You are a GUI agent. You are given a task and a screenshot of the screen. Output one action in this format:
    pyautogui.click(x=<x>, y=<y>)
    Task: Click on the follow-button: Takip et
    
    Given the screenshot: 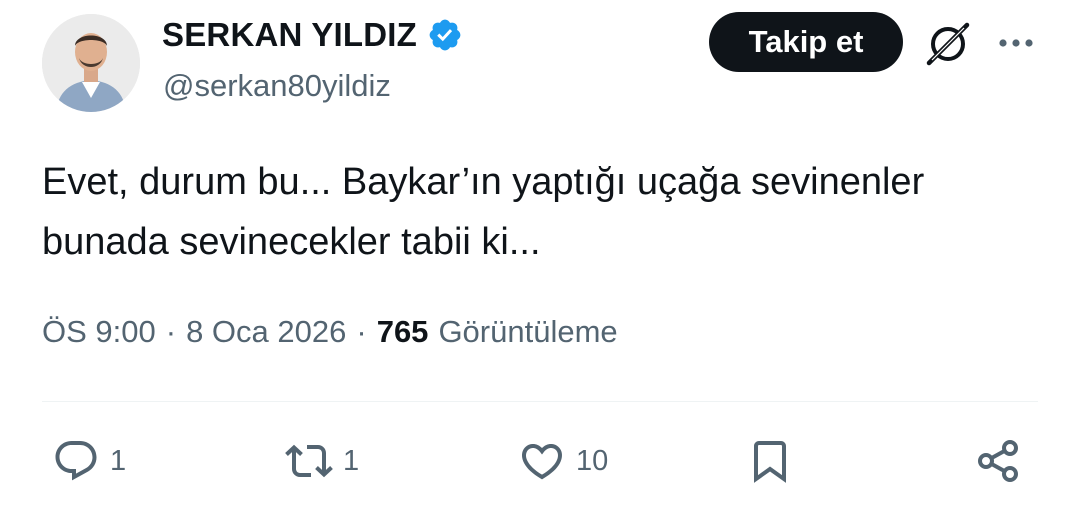 What is the action you would take?
    pyautogui.click(x=806, y=42)
    